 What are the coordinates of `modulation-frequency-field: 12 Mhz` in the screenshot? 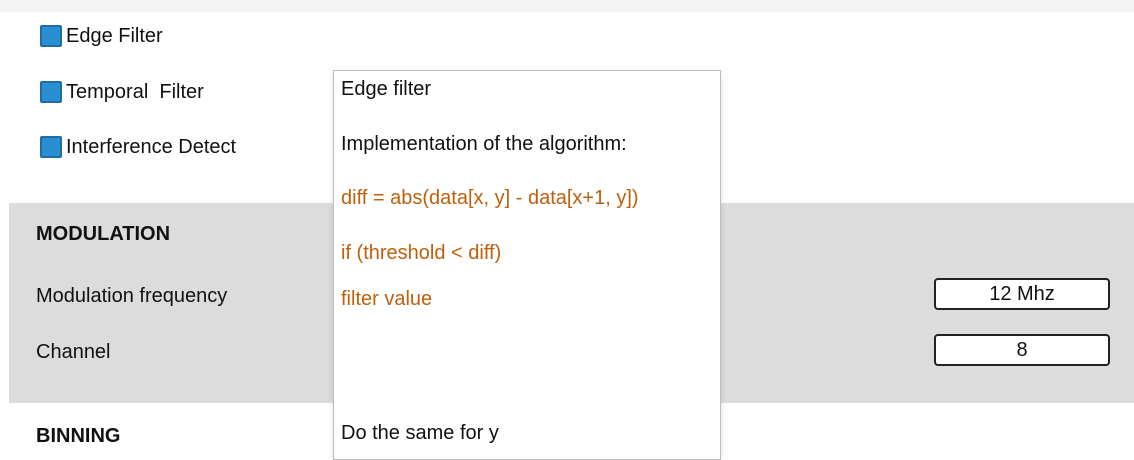 It's located at (1022, 294).